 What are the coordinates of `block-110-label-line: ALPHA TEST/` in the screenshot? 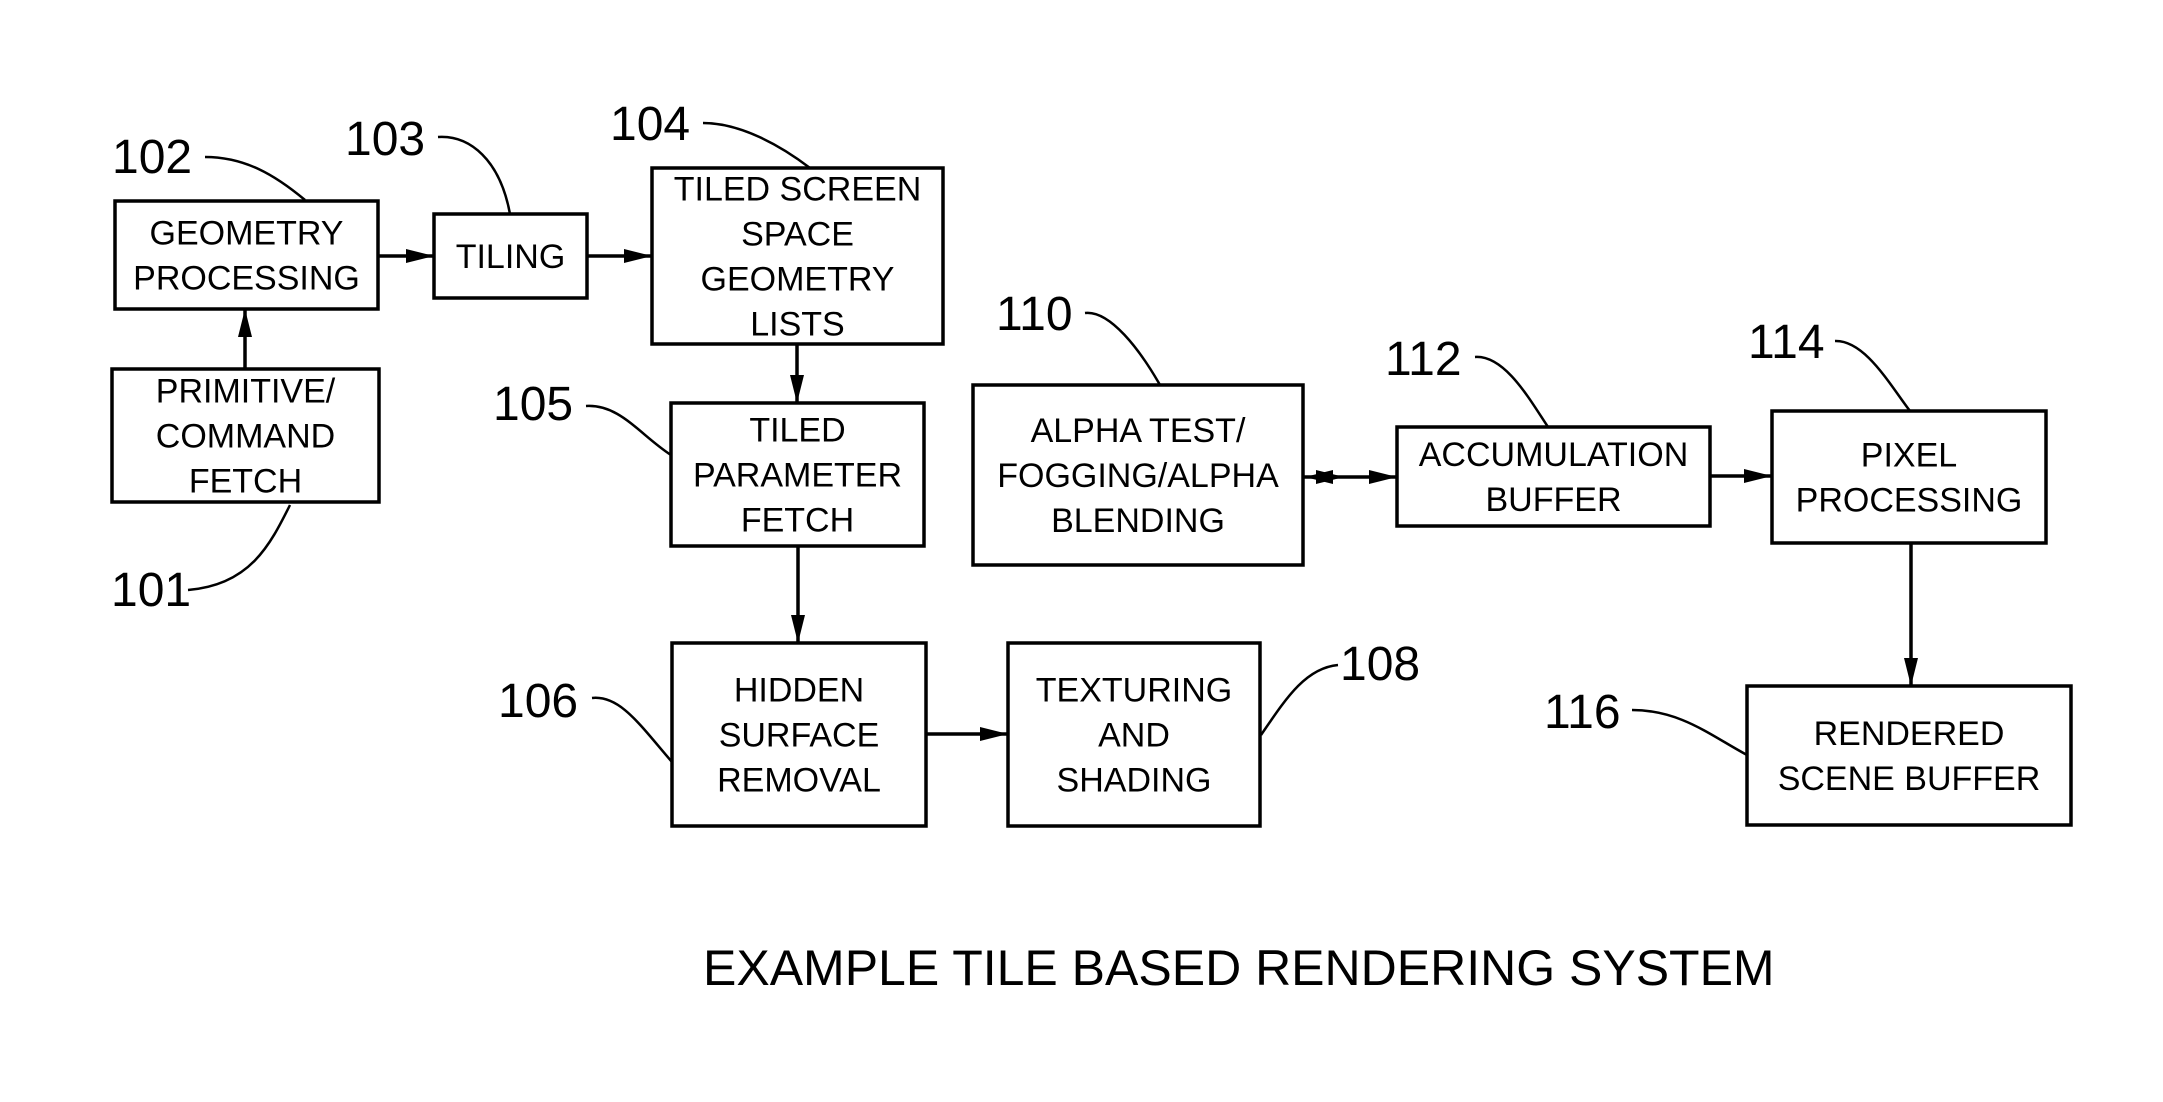 It's located at (1138, 431).